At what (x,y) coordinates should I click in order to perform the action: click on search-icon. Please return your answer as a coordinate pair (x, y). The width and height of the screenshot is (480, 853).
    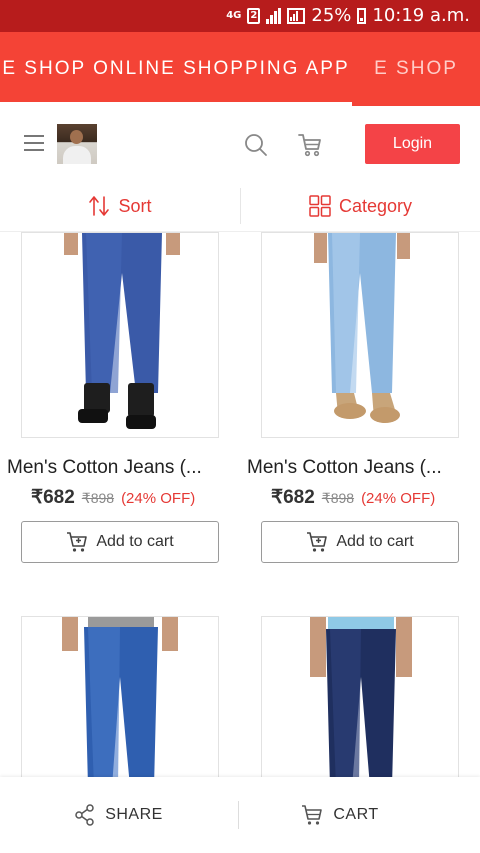
    Looking at the image, I should click on (256, 145).